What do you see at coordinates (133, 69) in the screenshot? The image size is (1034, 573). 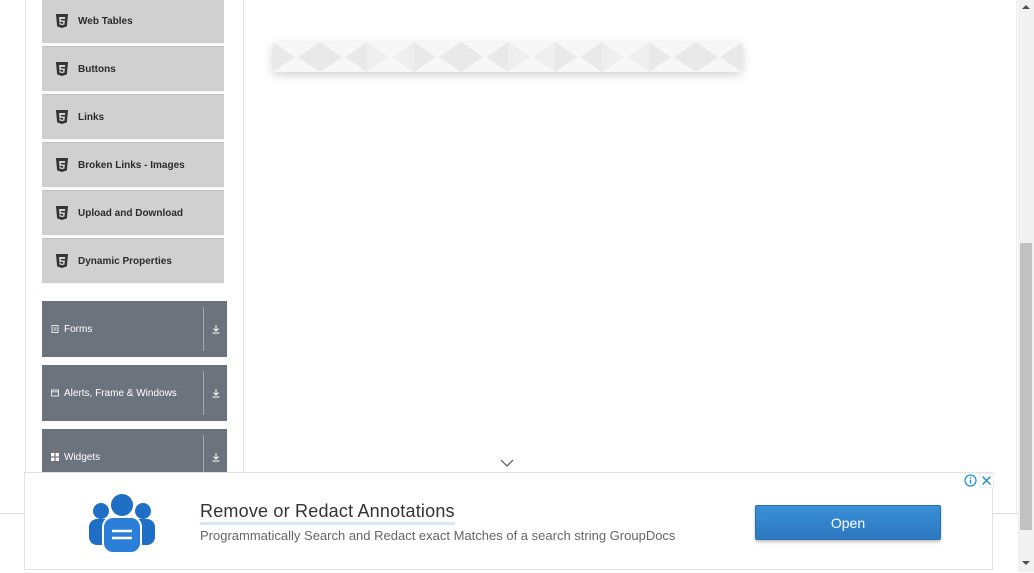 I see `sidebar-item-buttons: Buttons` at bounding box center [133, 69].